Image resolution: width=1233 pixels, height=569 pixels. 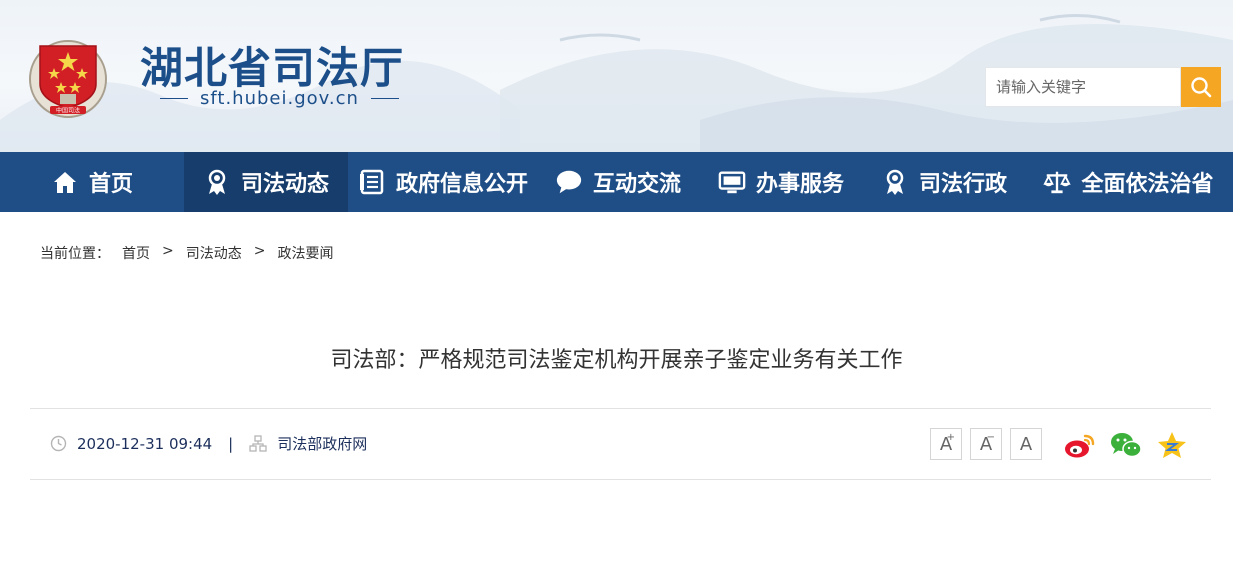 I want to click on nav-item-gov-info: 政府信息公开, so click(x=443, y=182).